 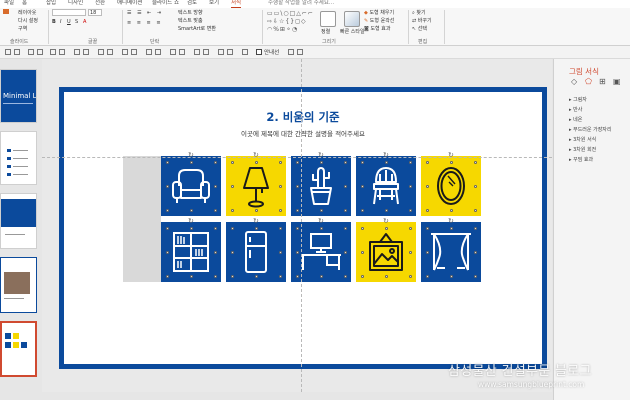 I want to click on tile-refrigerator, so click(x=256, y=252).